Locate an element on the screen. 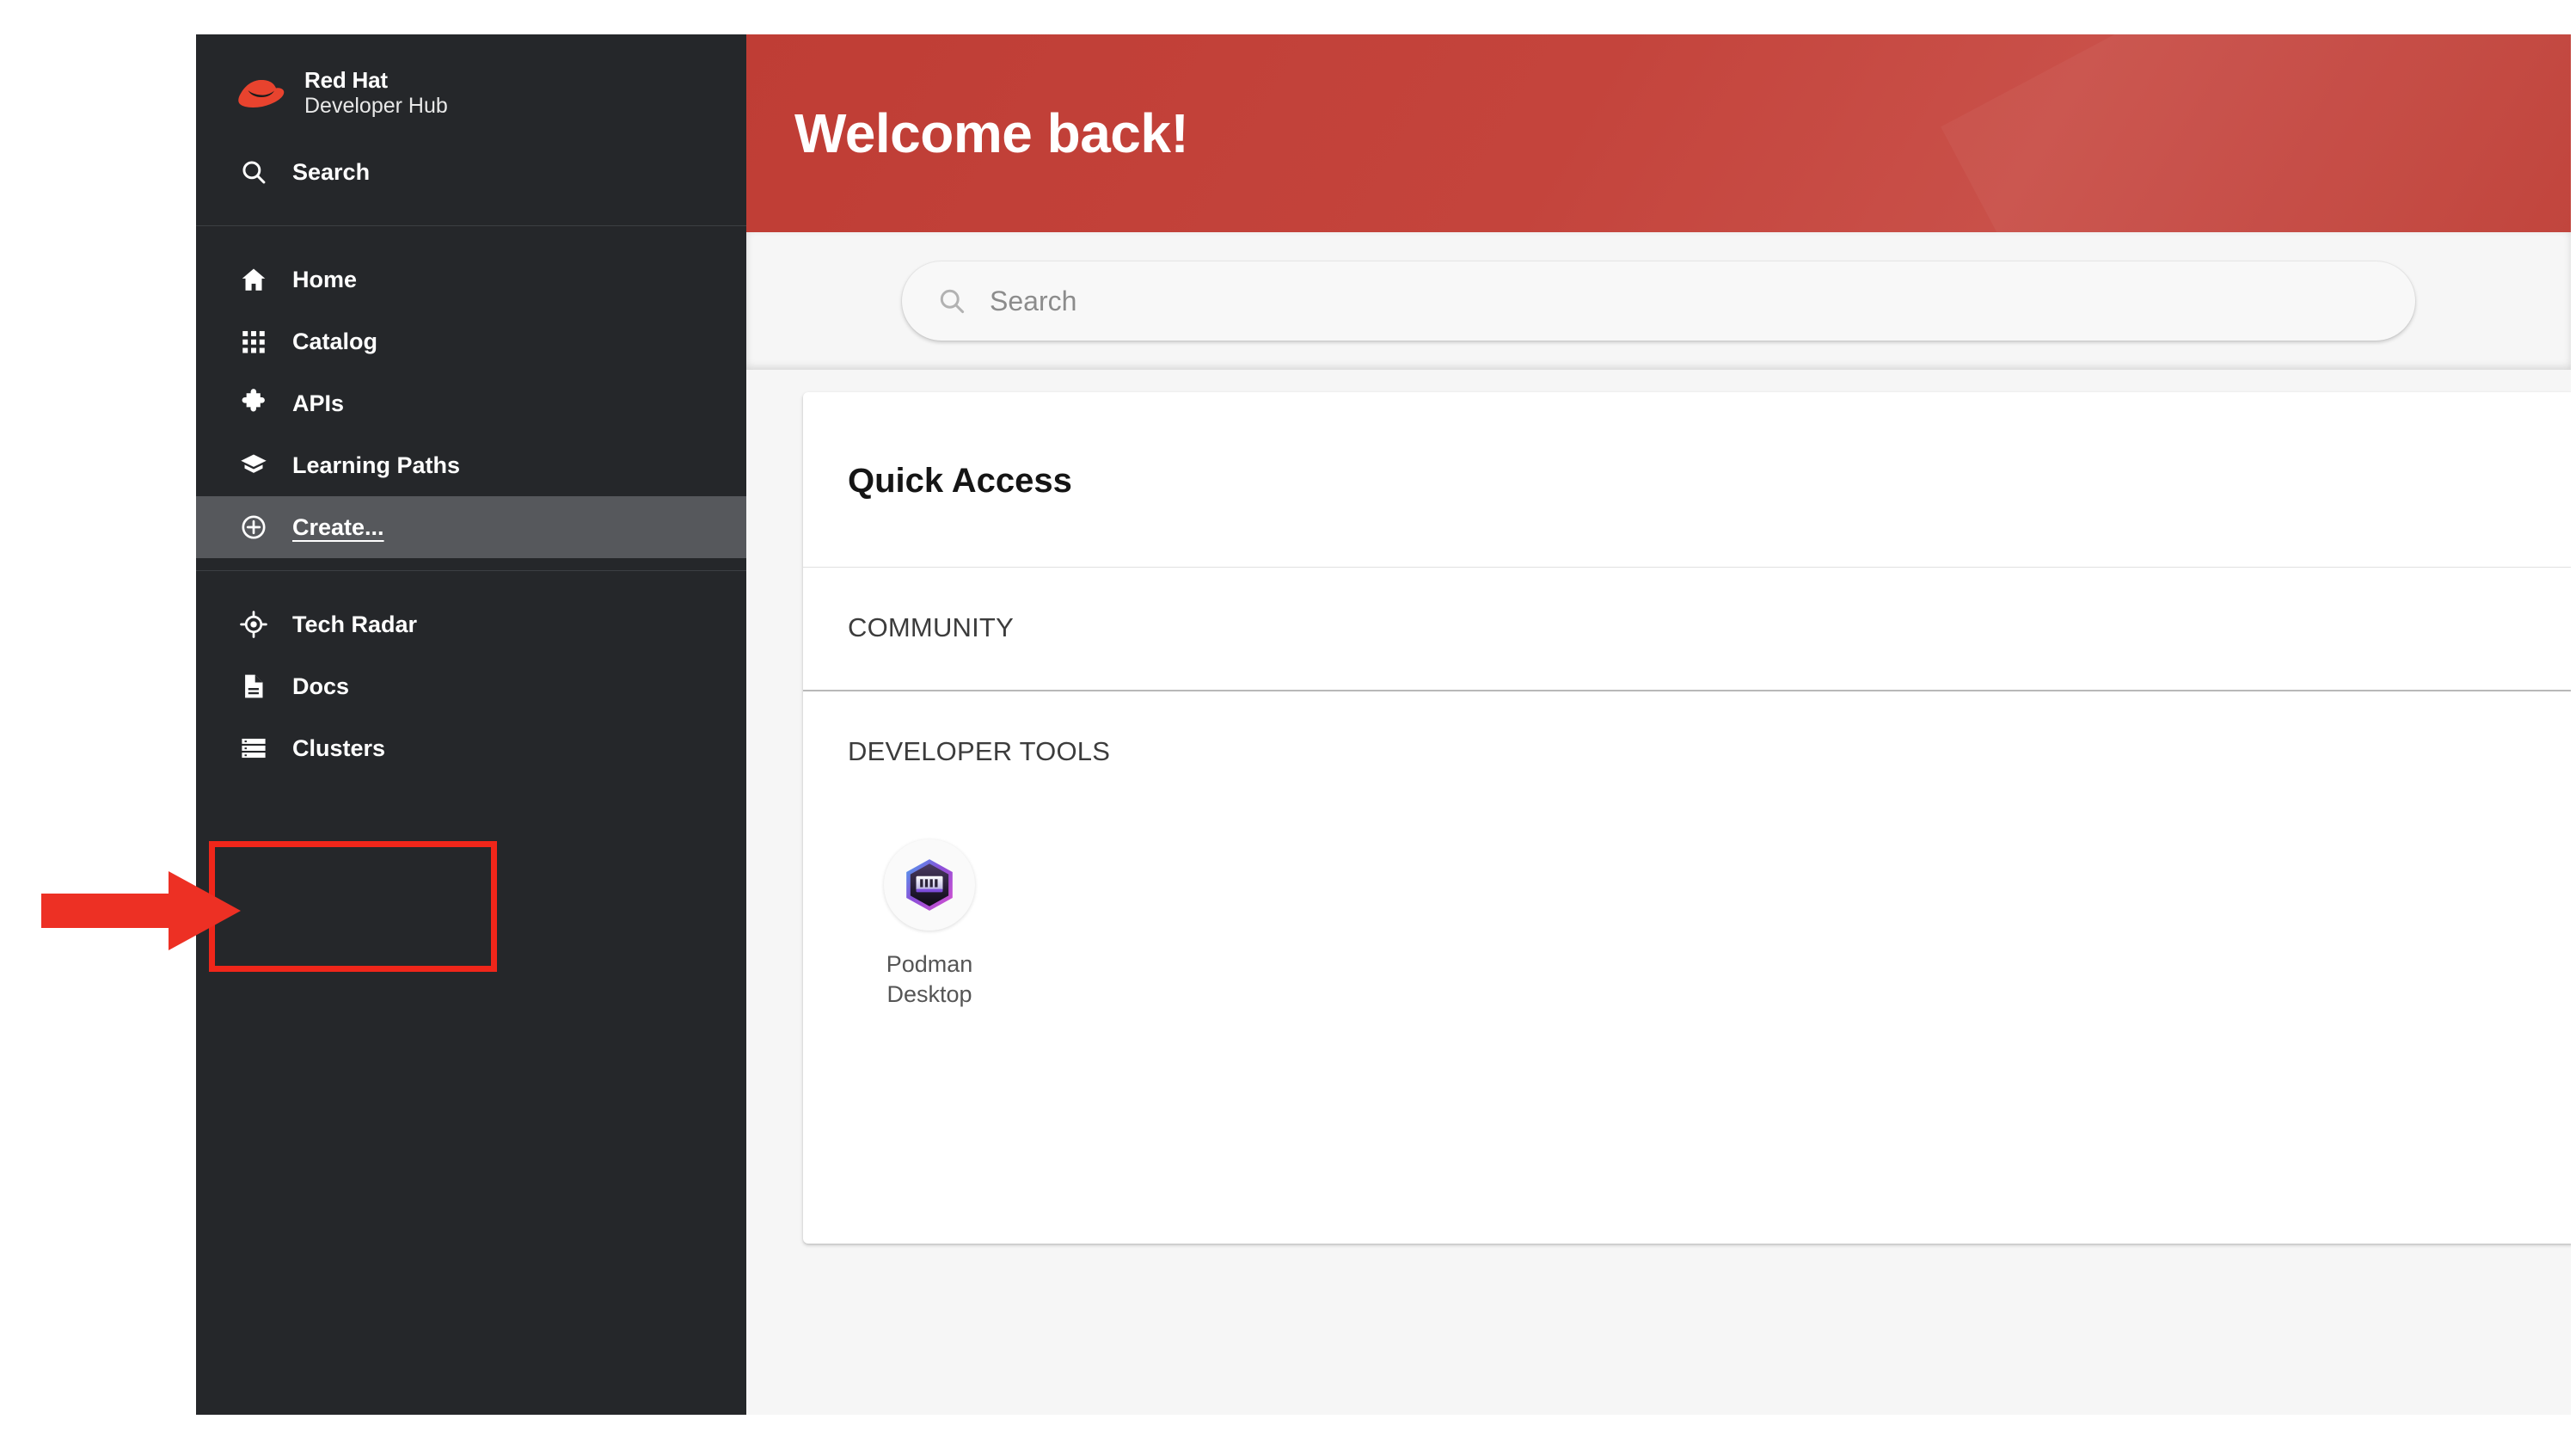 The image size is (2576, 1450). sidebar-item-catalog-label: Catalog is located at coordinates (335, 341).